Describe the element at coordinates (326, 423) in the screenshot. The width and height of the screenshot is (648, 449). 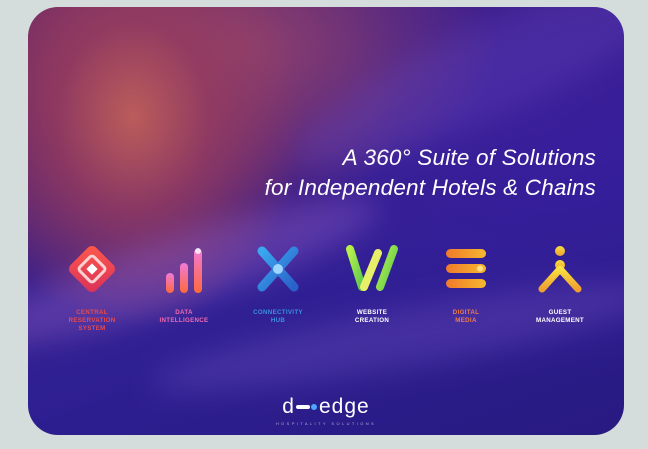
I see `logo-tagline: HOSPITALITY SOLUTIONS` at that location.